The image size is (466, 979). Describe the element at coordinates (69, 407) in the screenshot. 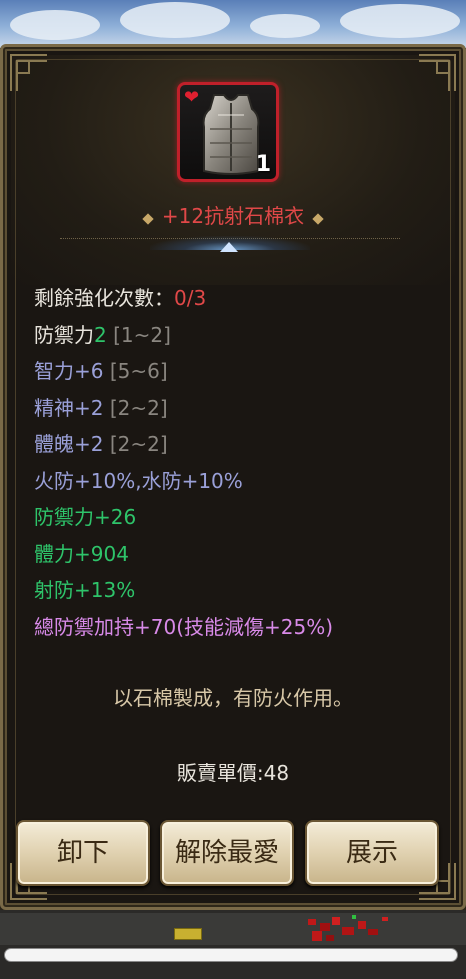

I see `stat-part: 精神+2` at that location.